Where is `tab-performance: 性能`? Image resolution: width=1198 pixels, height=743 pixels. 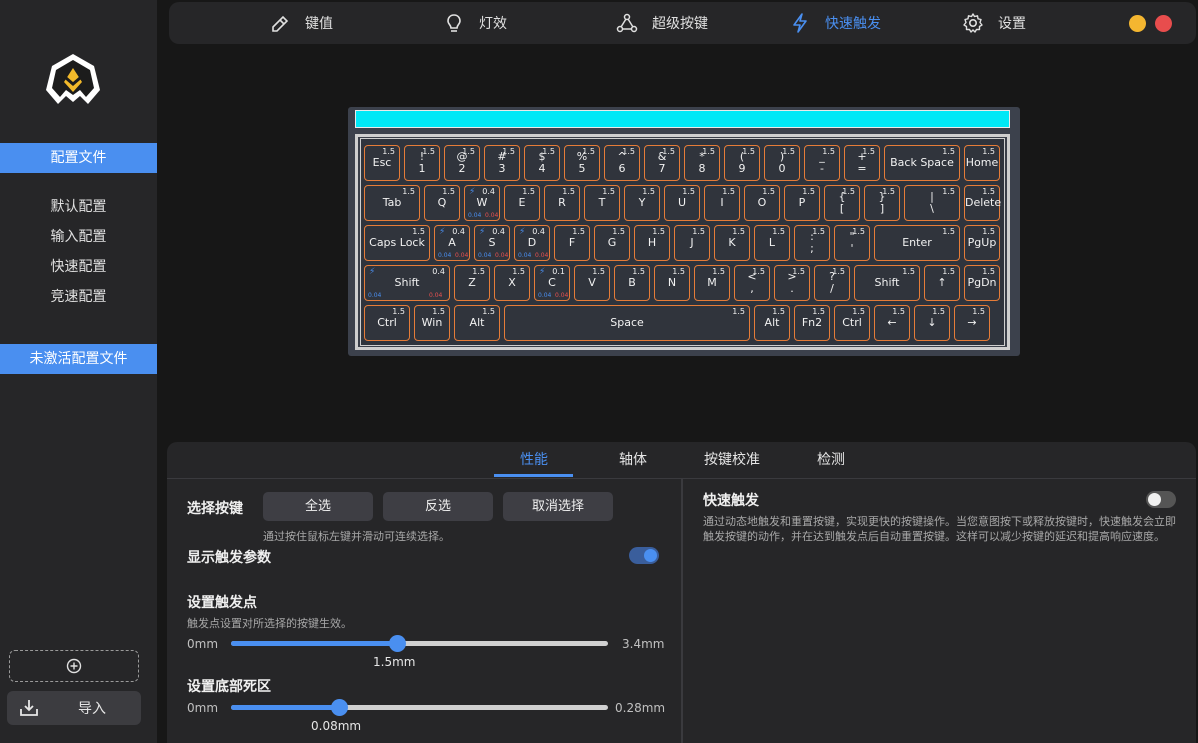 tab-performance: 性能 is located at coordinates (534, 459).